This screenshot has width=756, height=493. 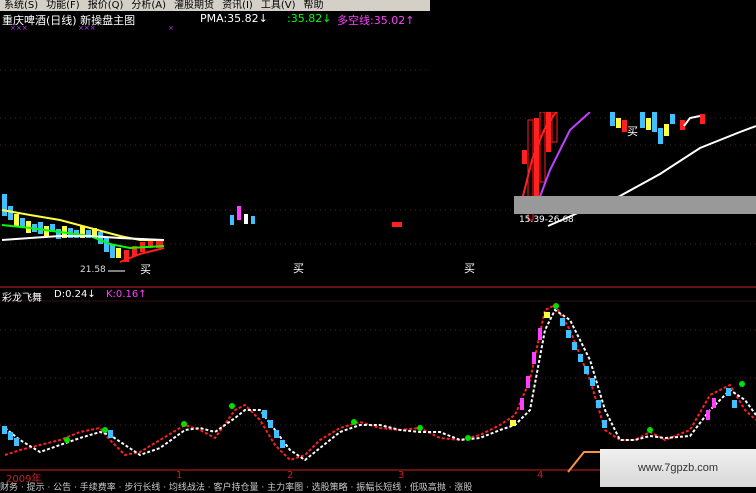 What do you see at coordinates (145, 269) in the screenshot?
I see `buy-marker-1: 买` at bounding box center [145, 269].